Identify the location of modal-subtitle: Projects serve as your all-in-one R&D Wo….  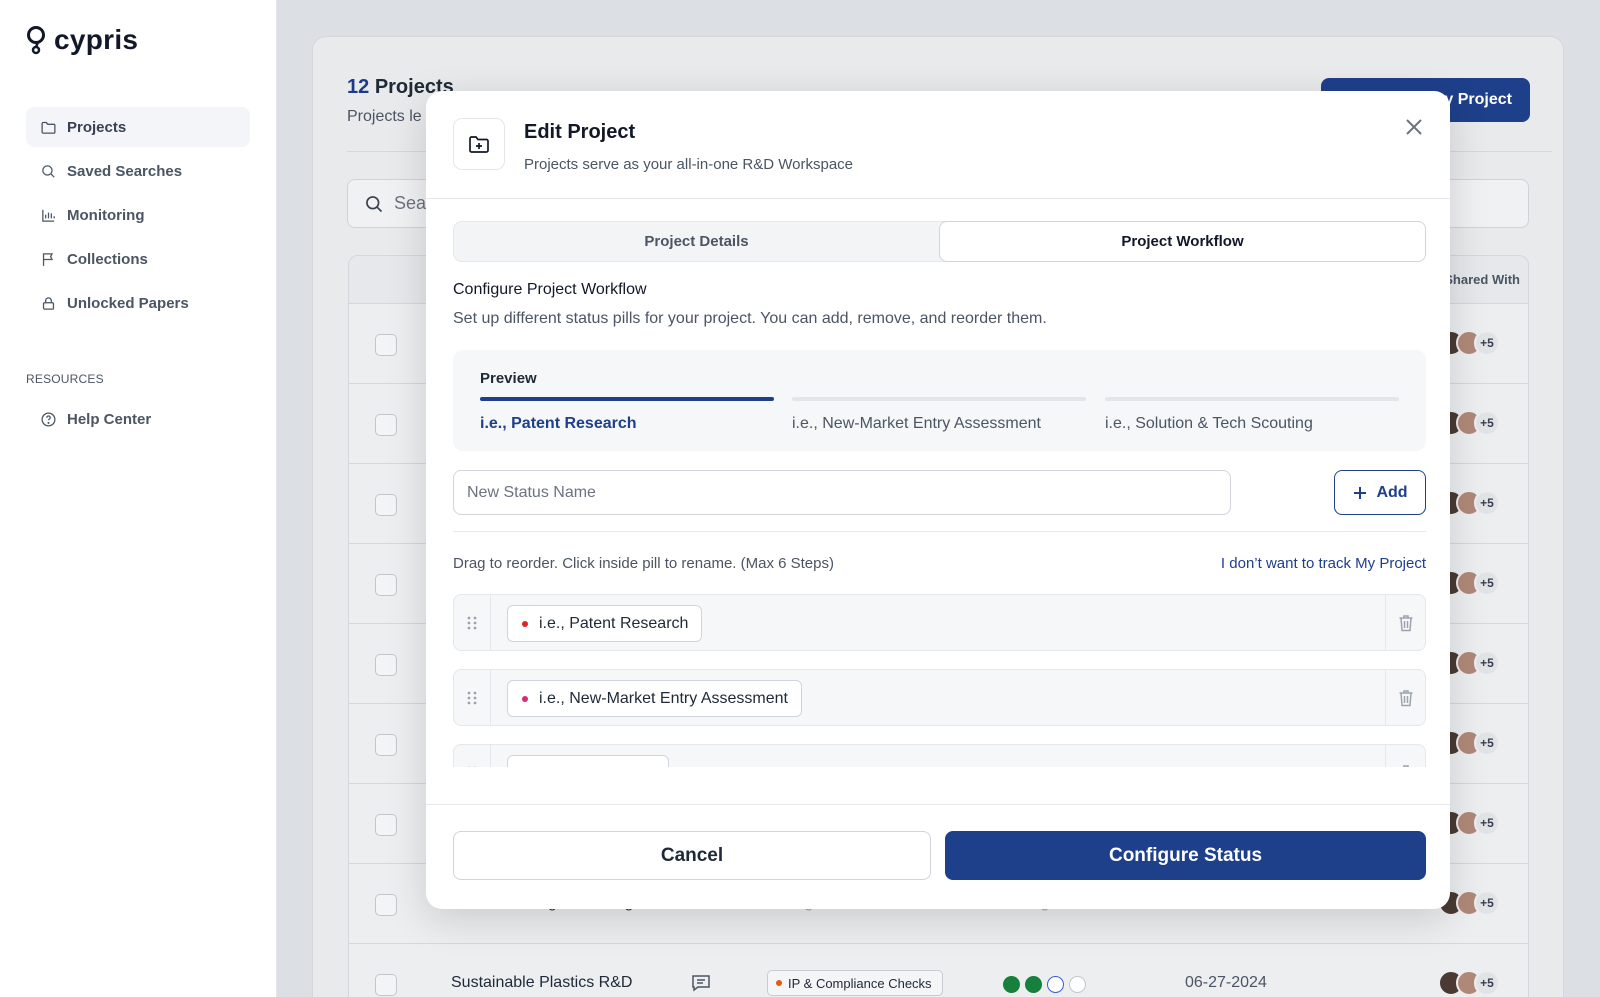
(689, 164).